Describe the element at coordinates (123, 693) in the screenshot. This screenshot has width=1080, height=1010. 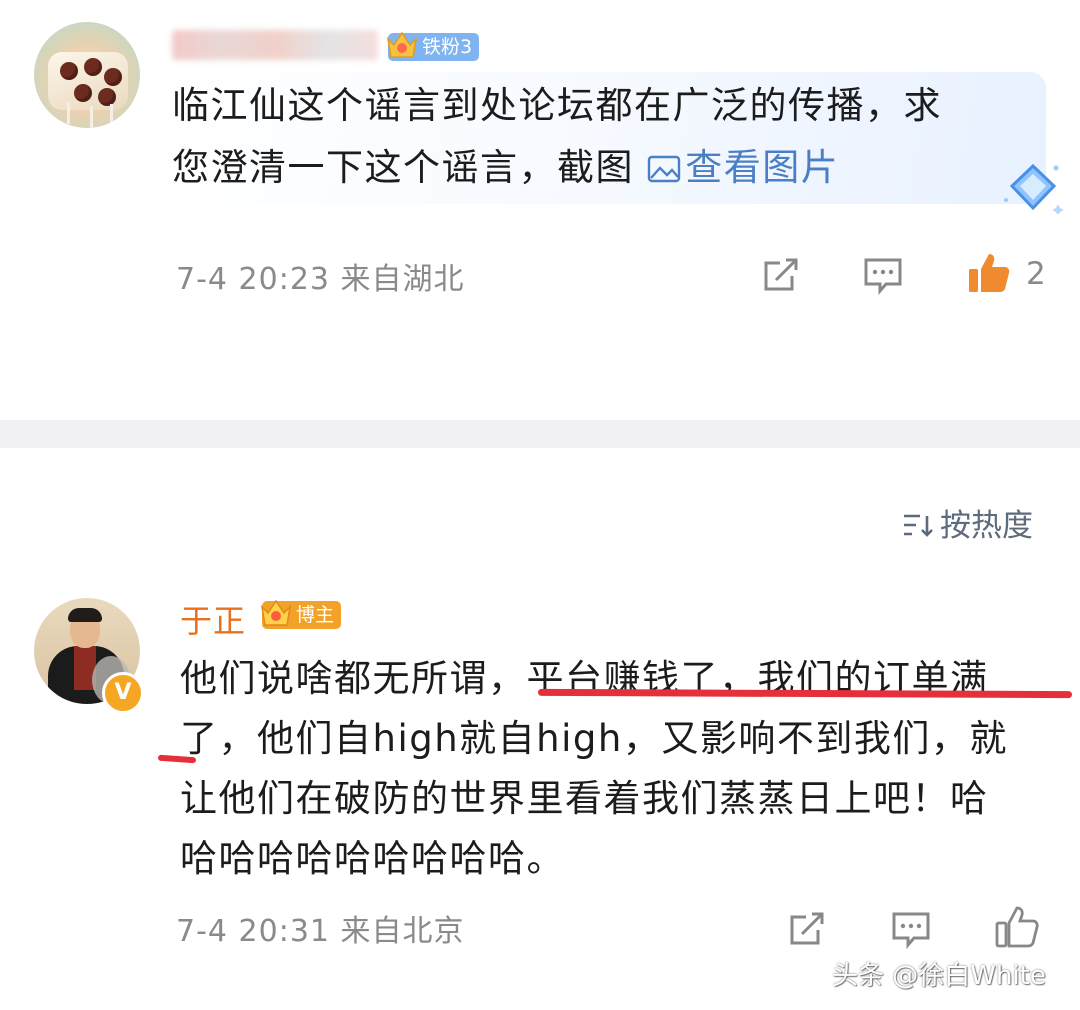
I see `verified-badge: V` at that location.